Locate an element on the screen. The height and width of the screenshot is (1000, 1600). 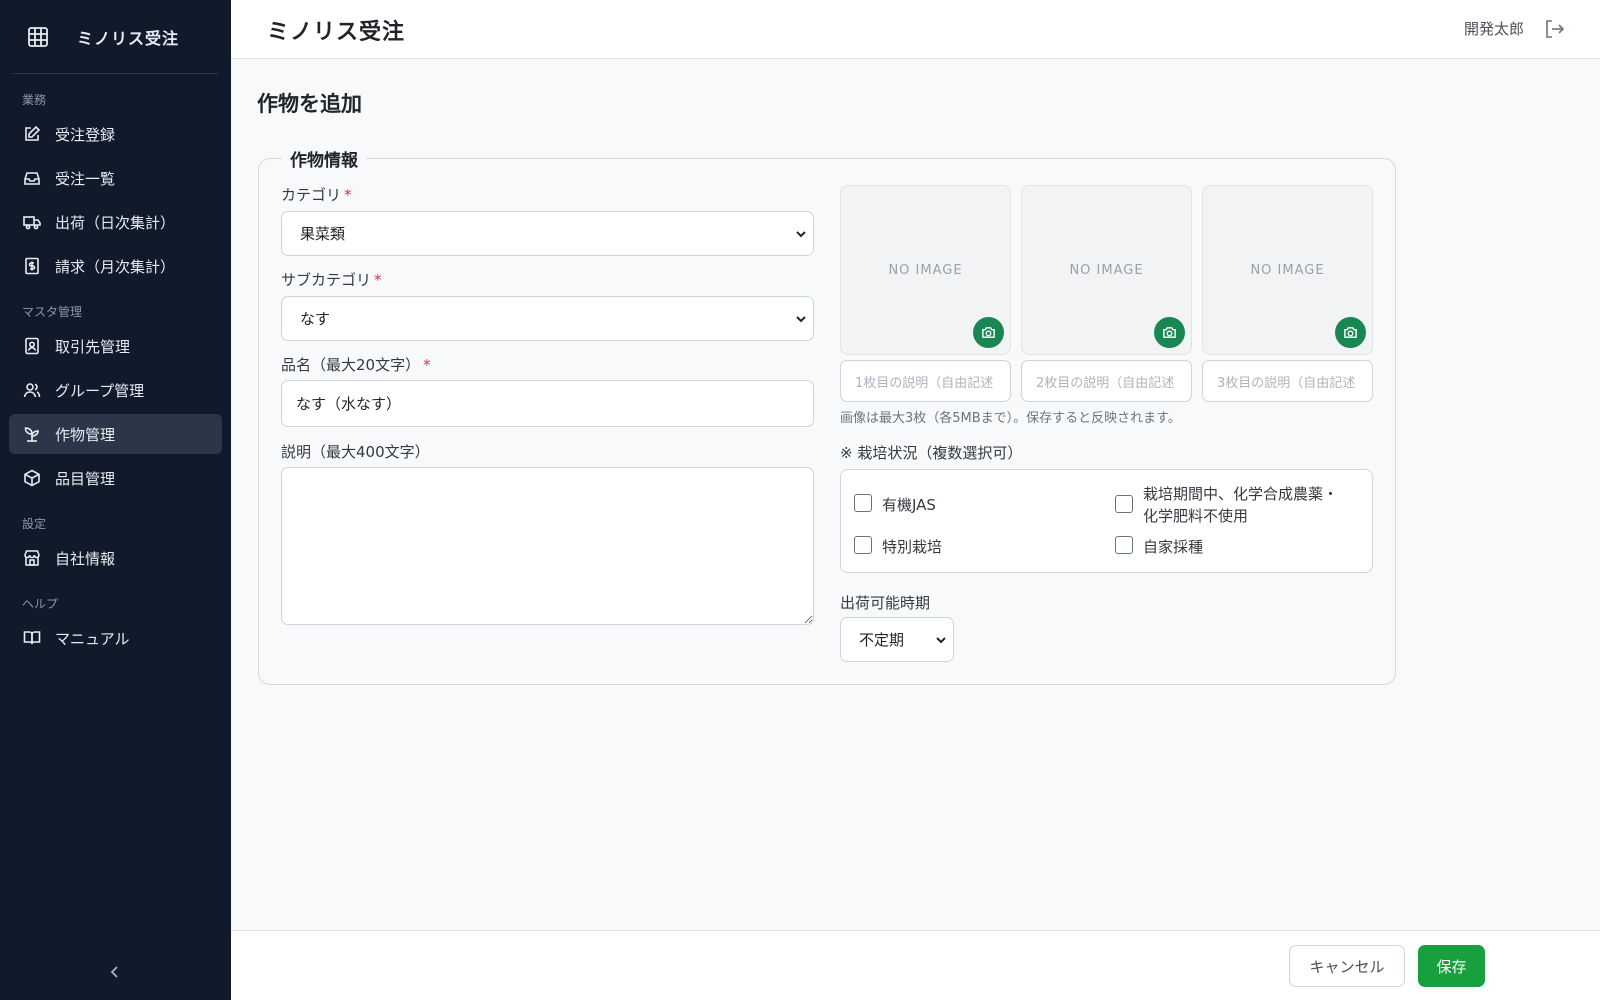
sidebar-item-shipping: 出荷（日次集計） is located at coordinates (115, 222).